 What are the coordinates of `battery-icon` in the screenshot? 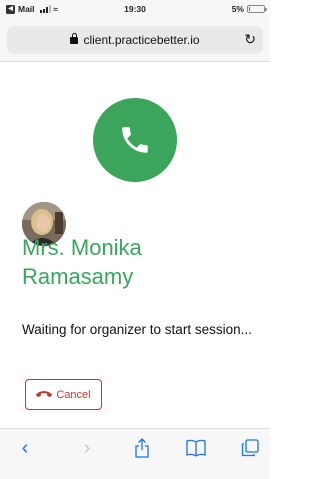 It's located at (257, 9).